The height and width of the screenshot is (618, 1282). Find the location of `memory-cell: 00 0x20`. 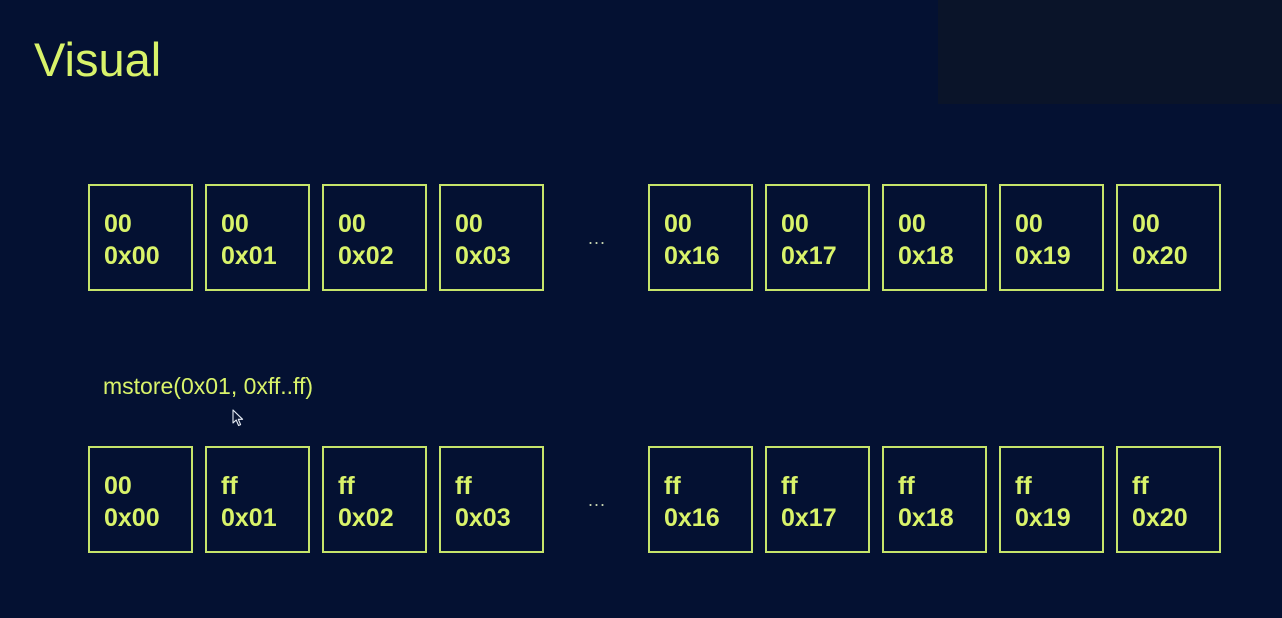

memory-cell: 00 0x20 is located at coordinates (1168, 237).